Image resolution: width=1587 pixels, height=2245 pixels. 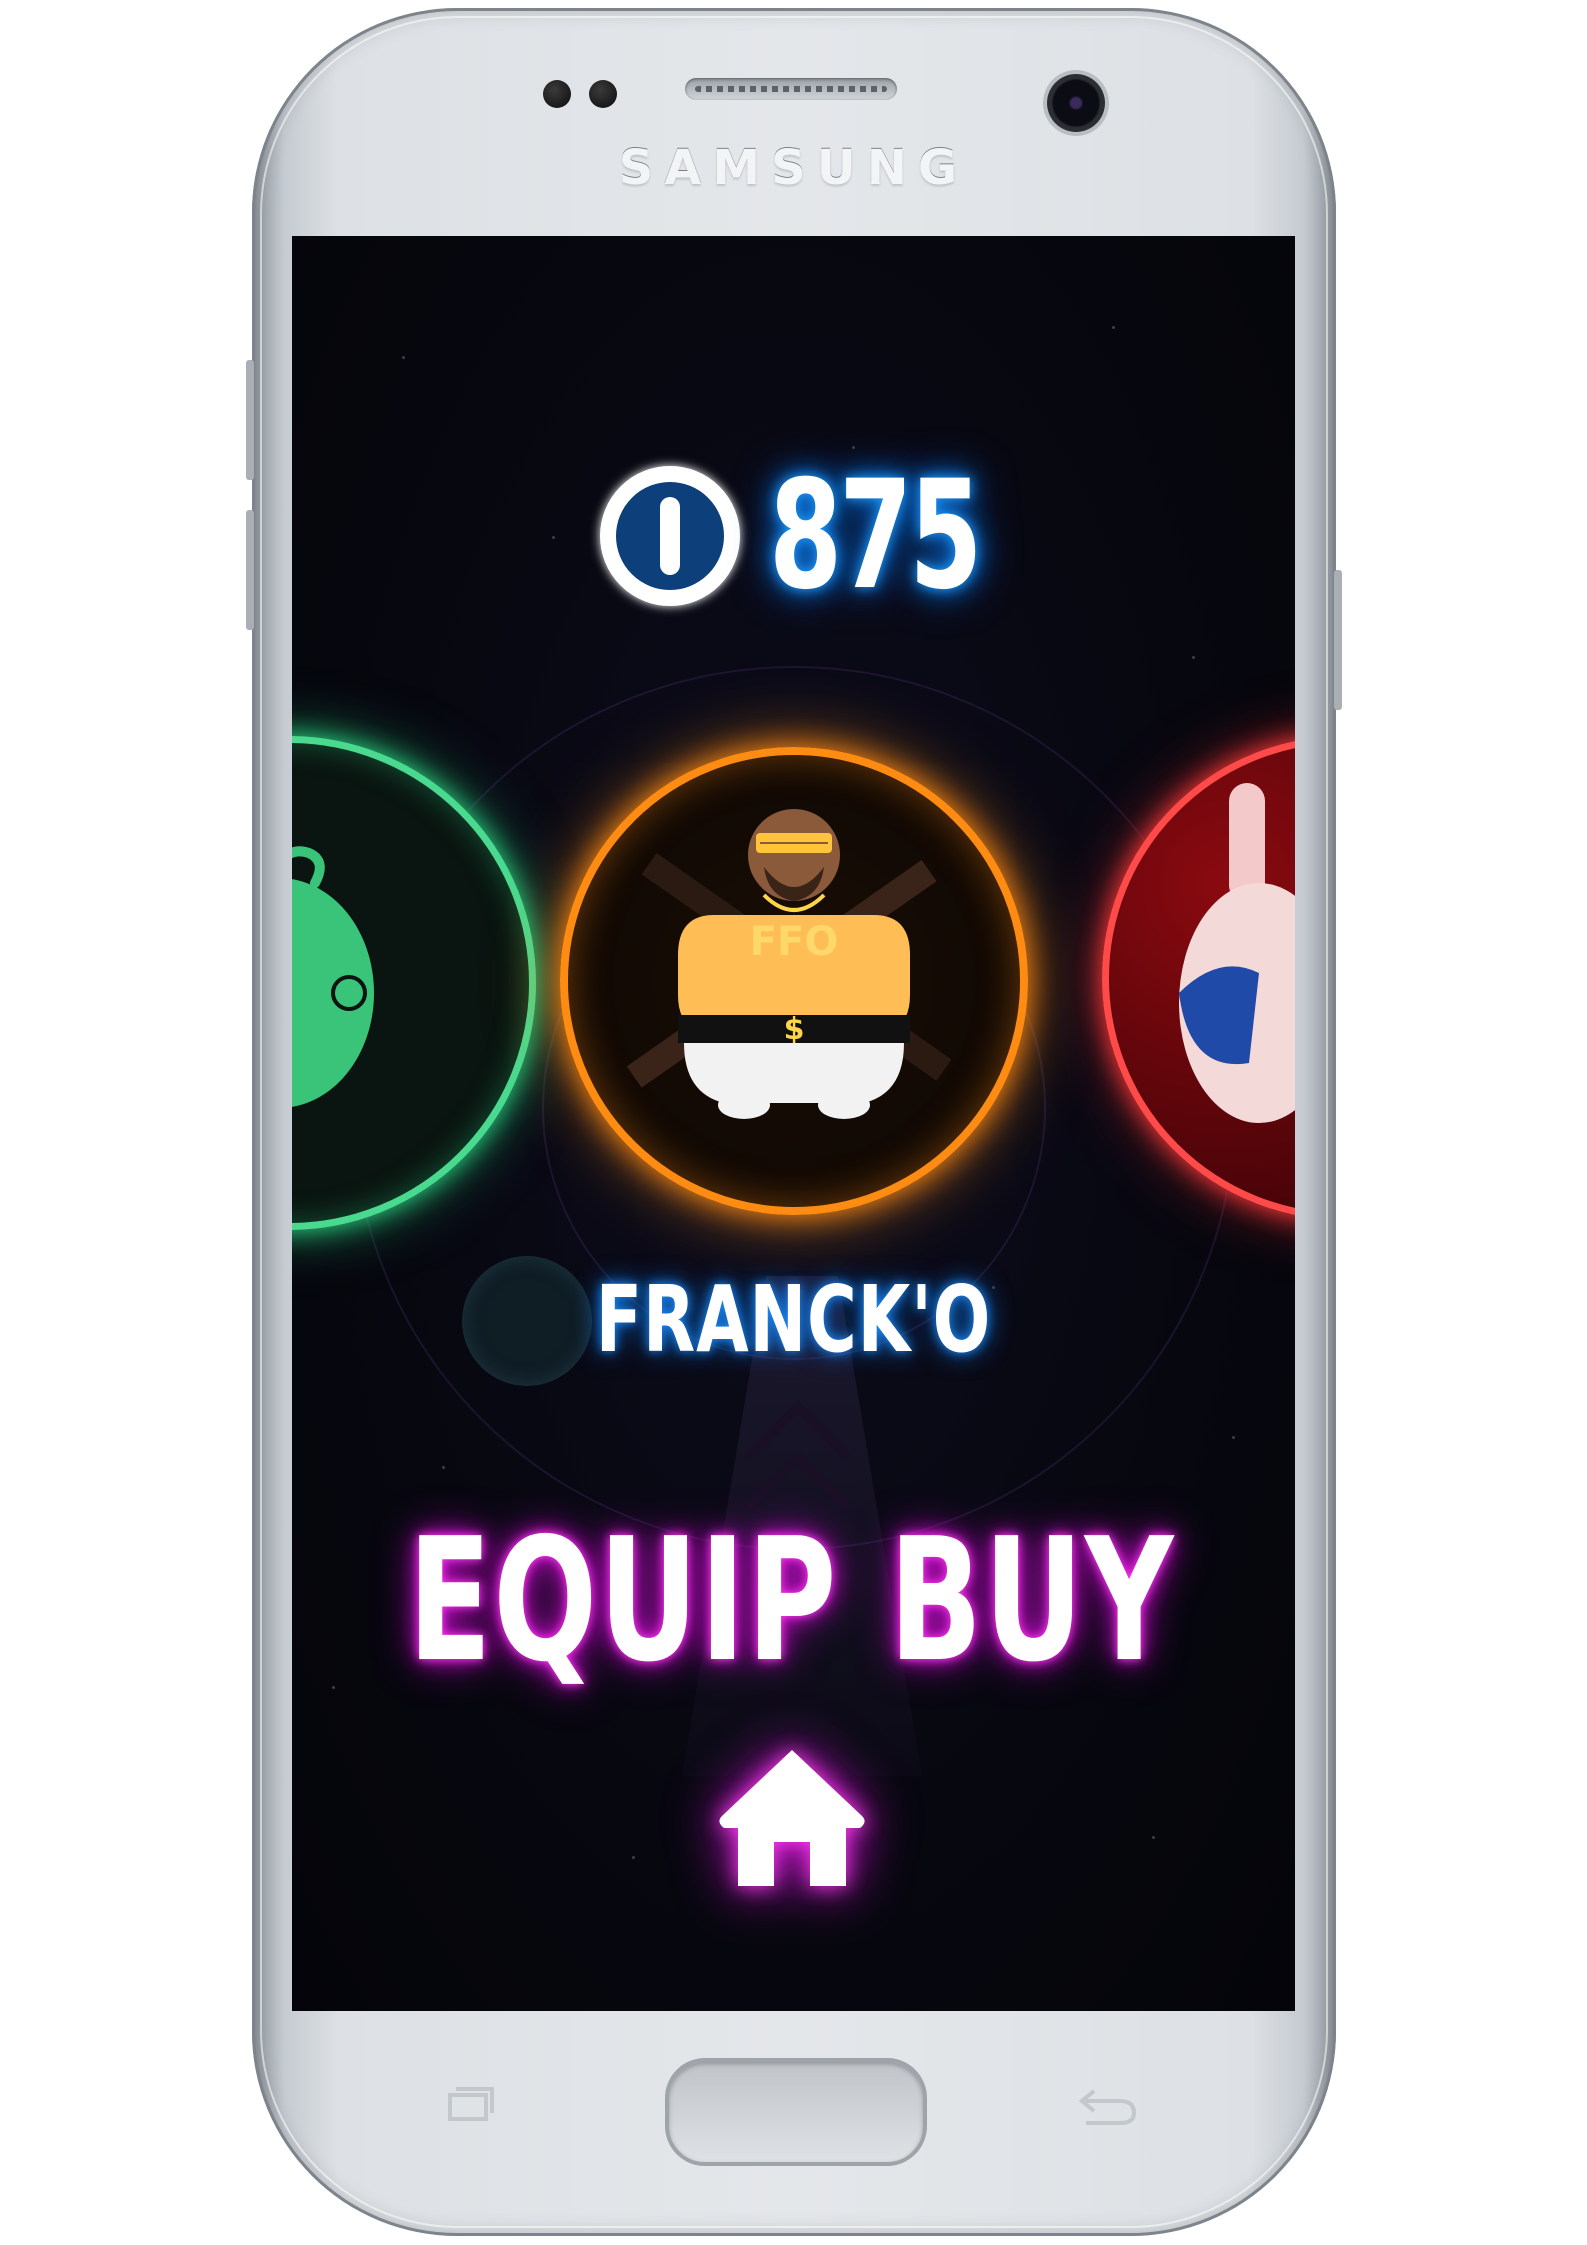 I want to click on coin-icon, so click(x=669, y=536).